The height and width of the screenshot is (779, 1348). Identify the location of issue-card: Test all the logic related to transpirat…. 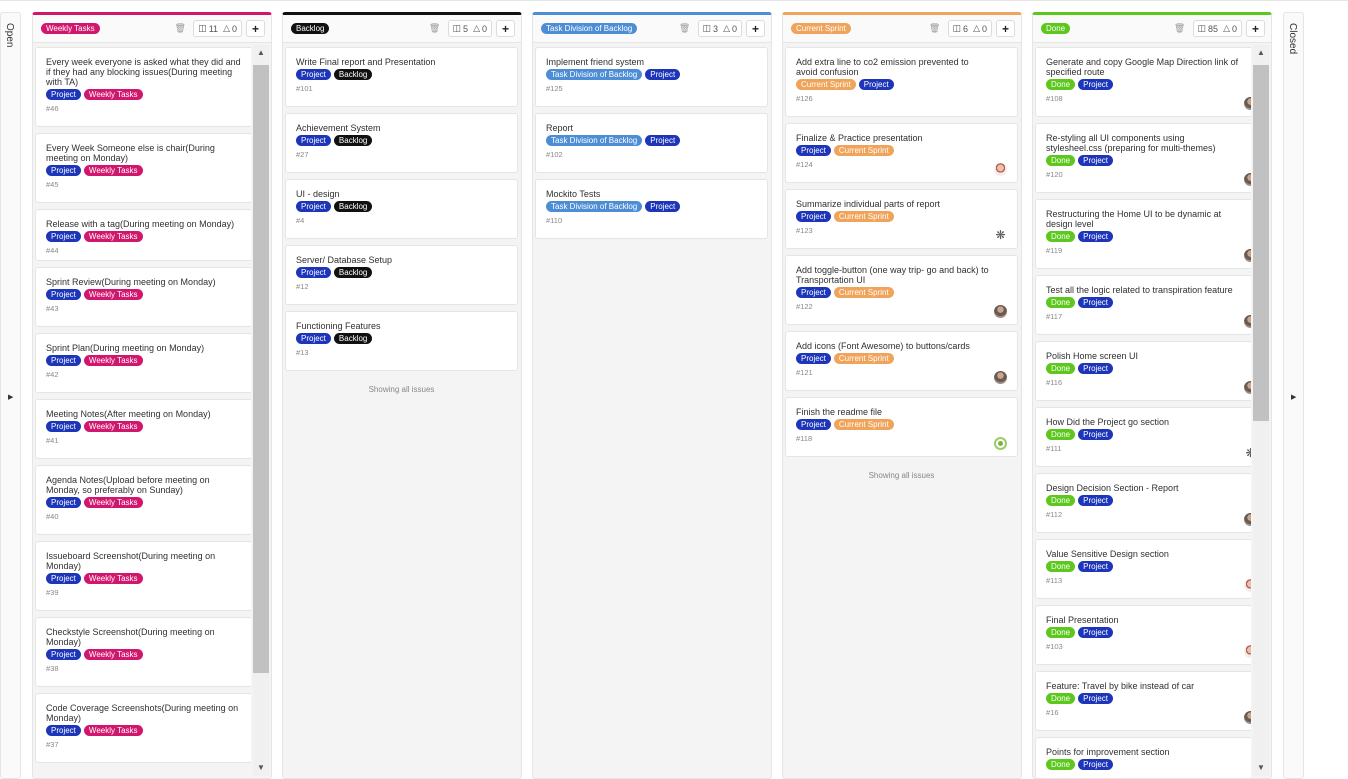
(1143, 305).